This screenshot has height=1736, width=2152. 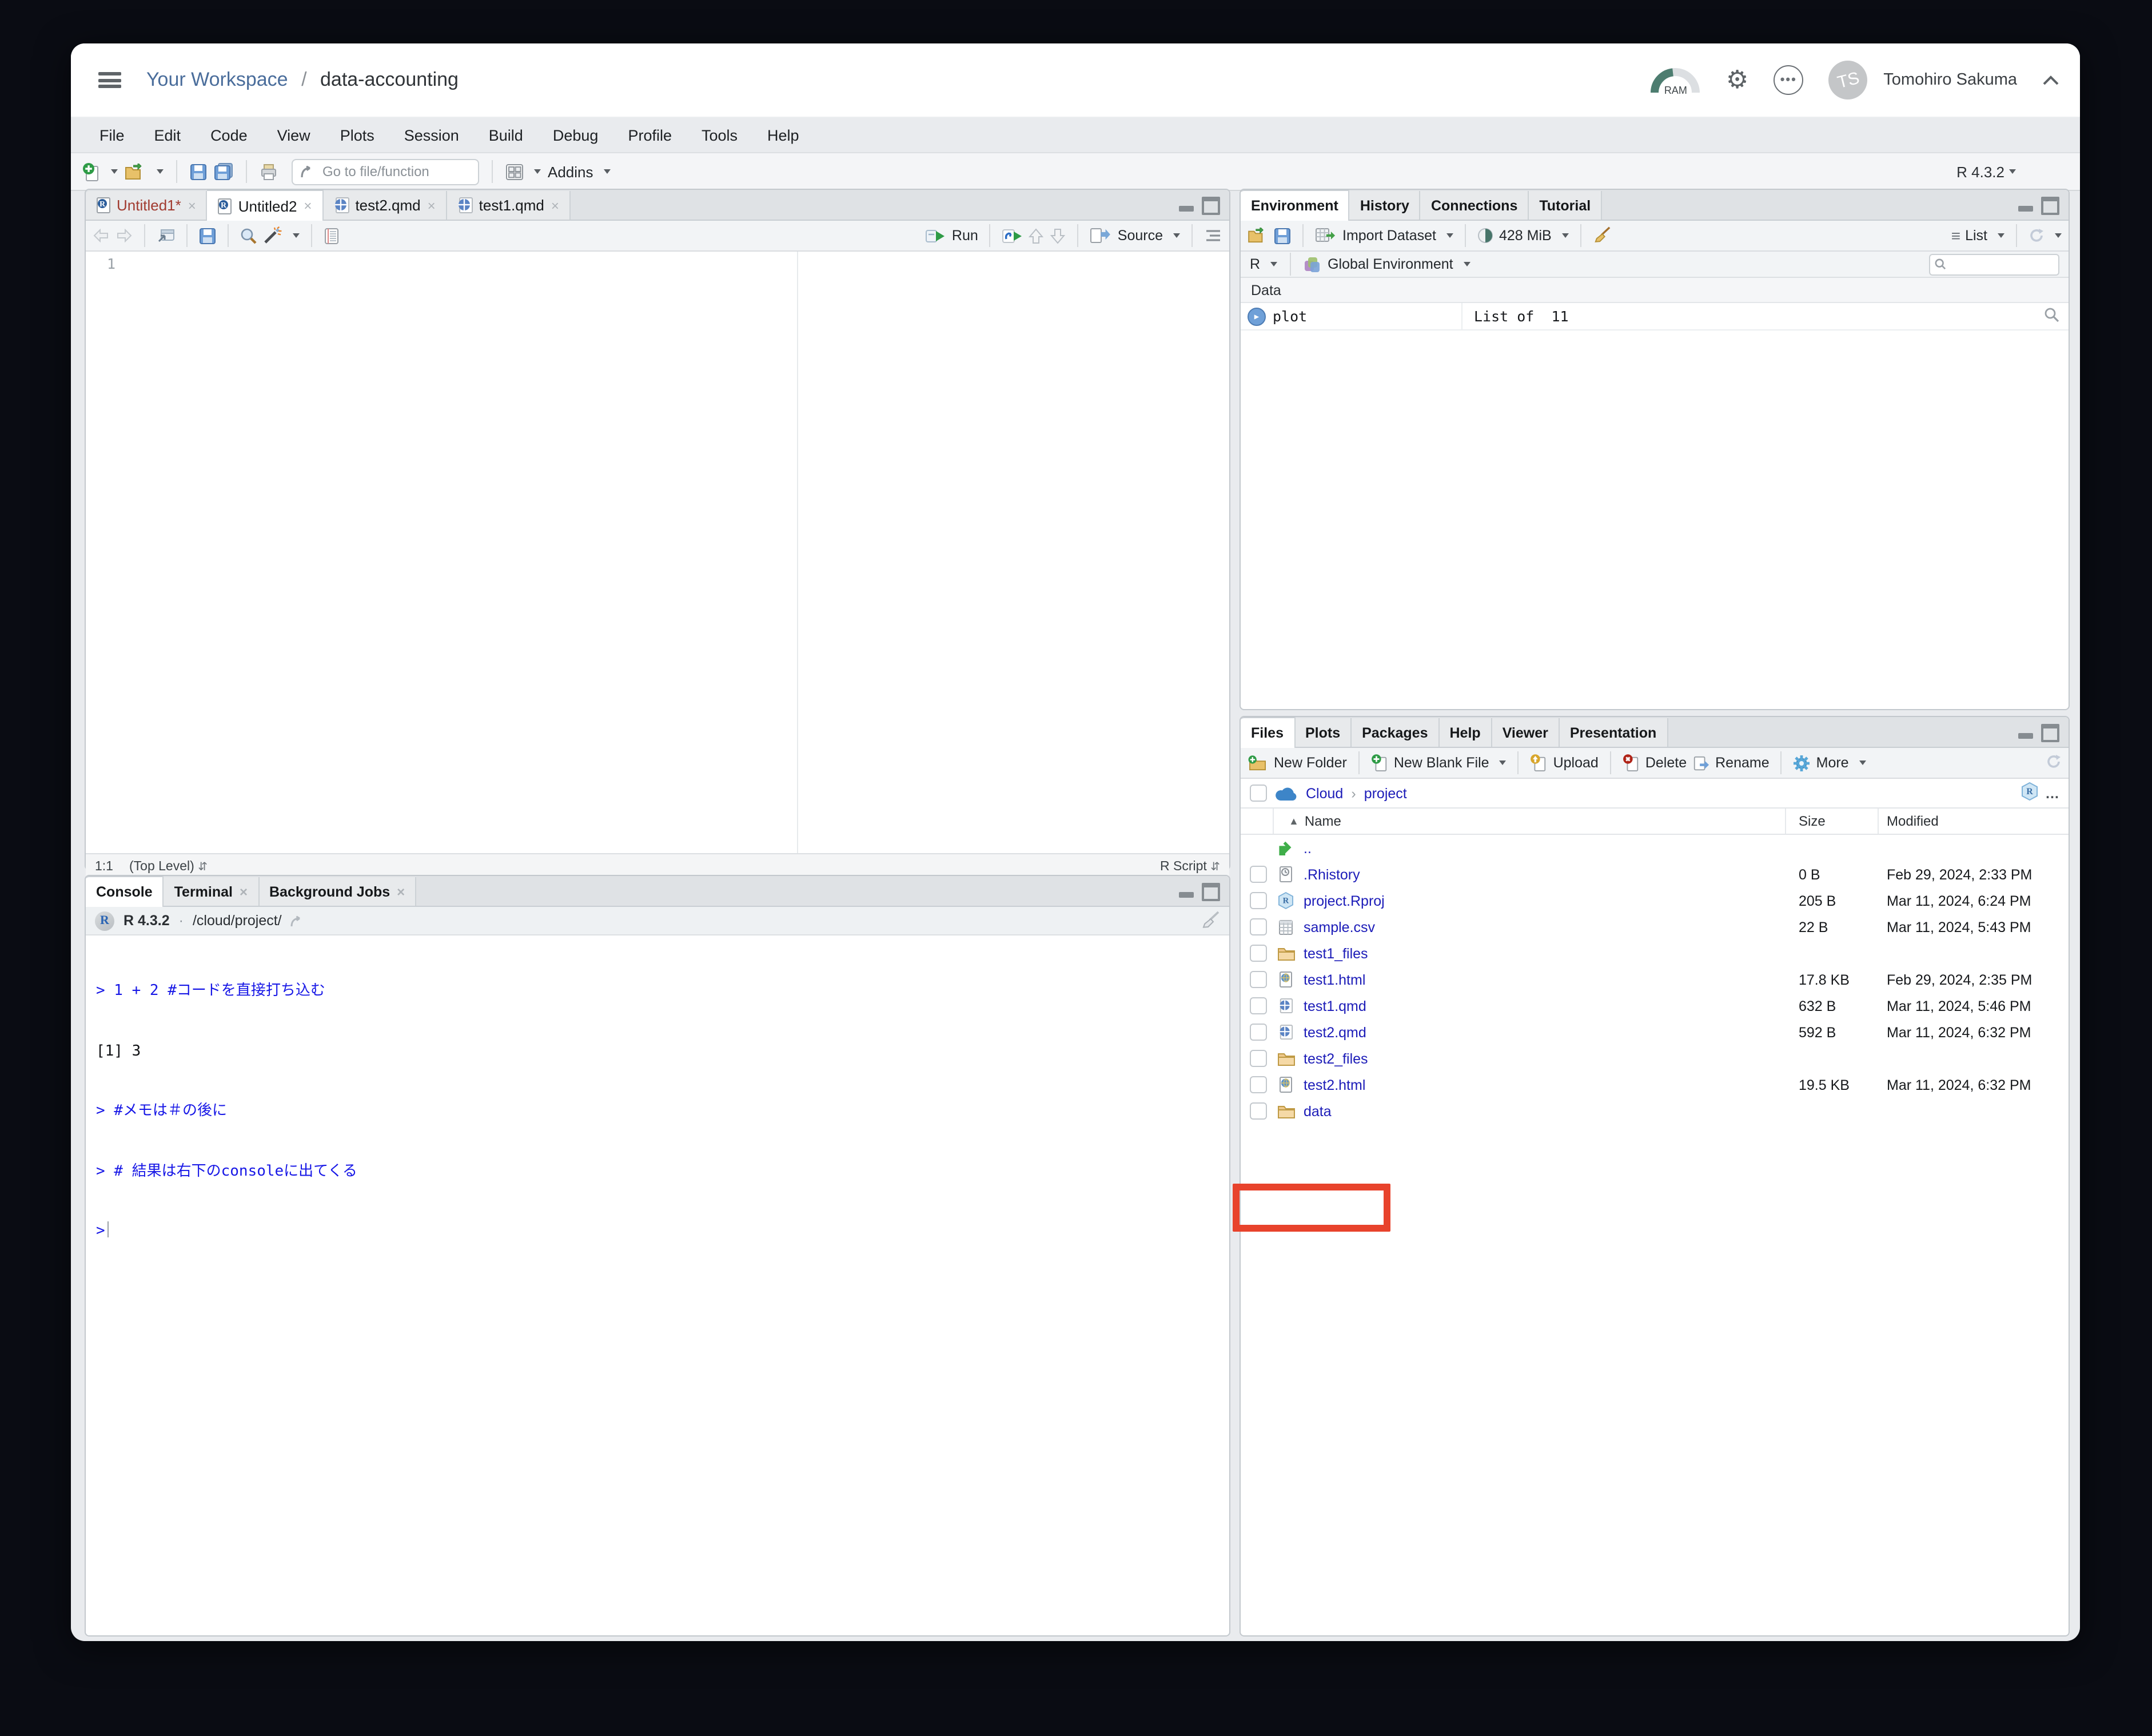 I want to click on file-name: test2.html, so click(x=1334, y=1085).